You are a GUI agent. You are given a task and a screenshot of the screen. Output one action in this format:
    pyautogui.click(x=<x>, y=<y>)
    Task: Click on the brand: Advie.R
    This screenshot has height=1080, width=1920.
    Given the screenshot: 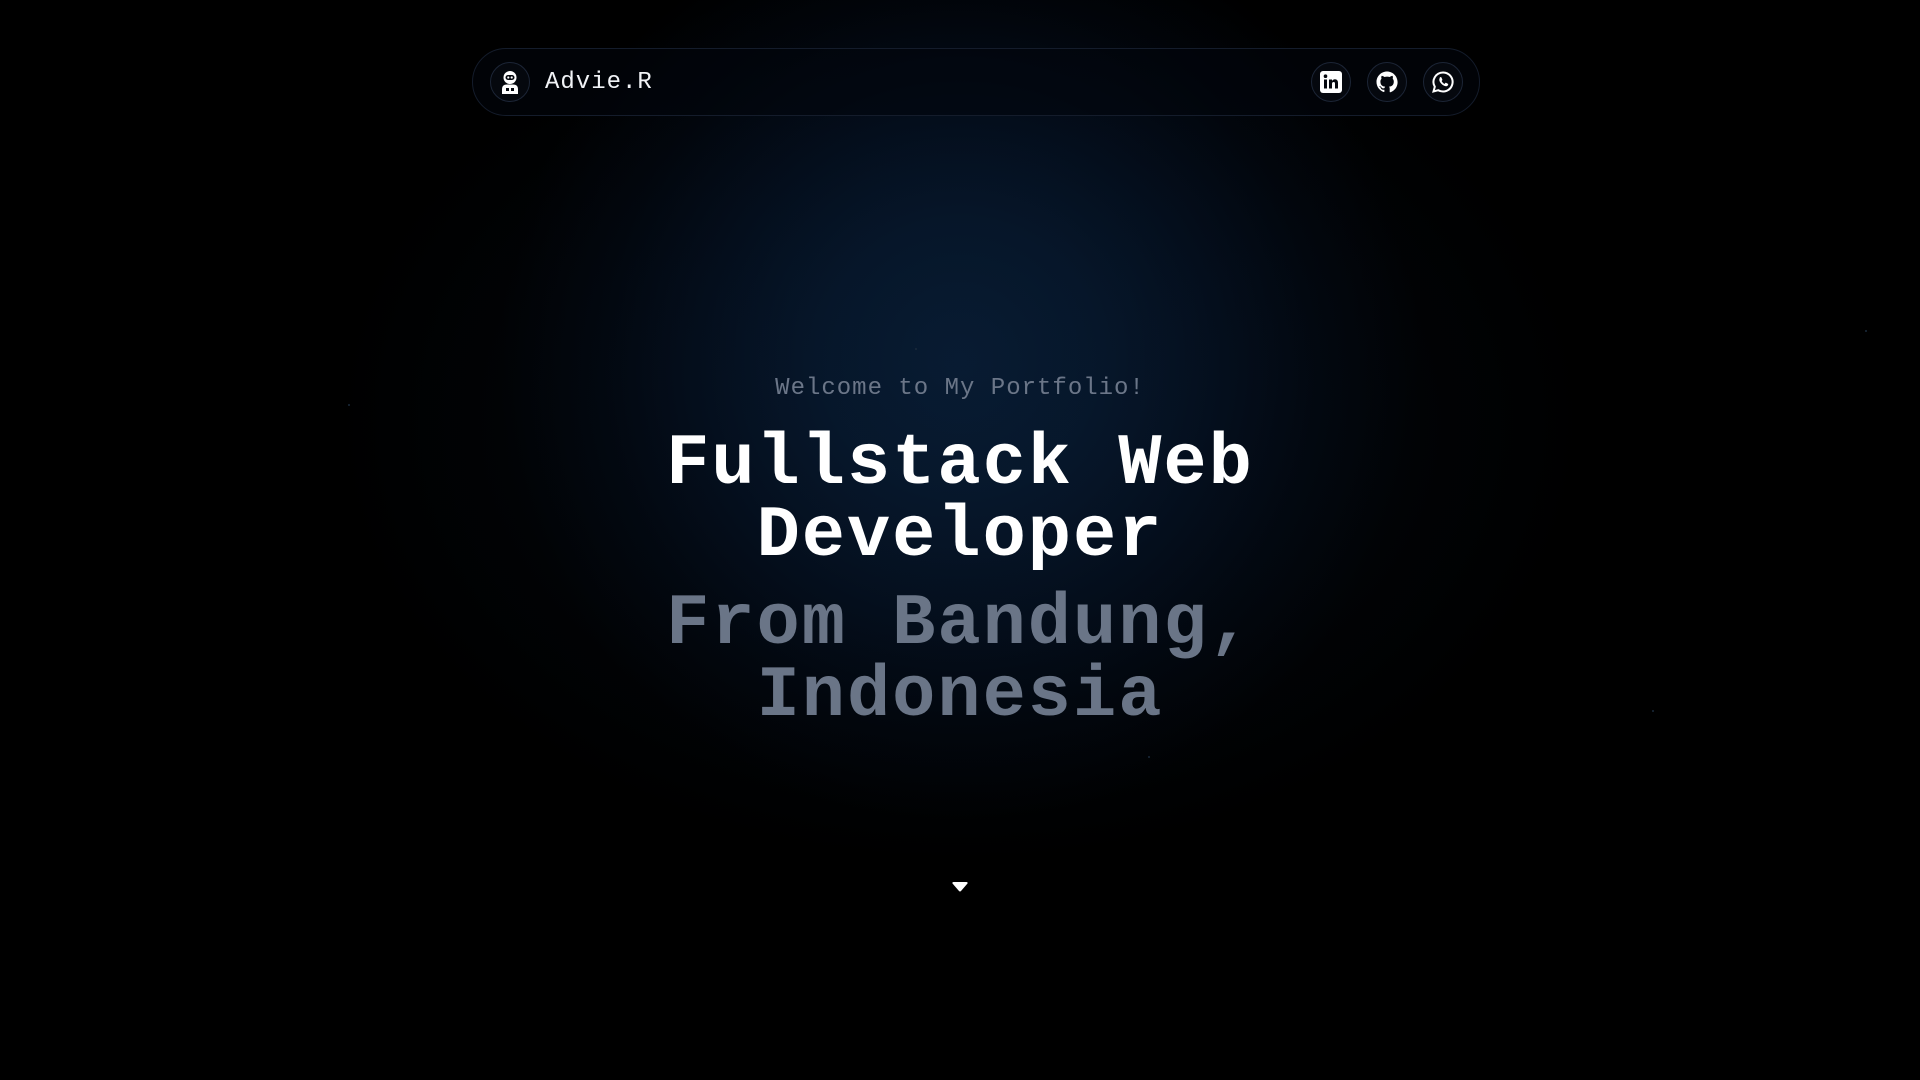 What is the action you would take?
    pyautogui.click(x=571, y=82)
    